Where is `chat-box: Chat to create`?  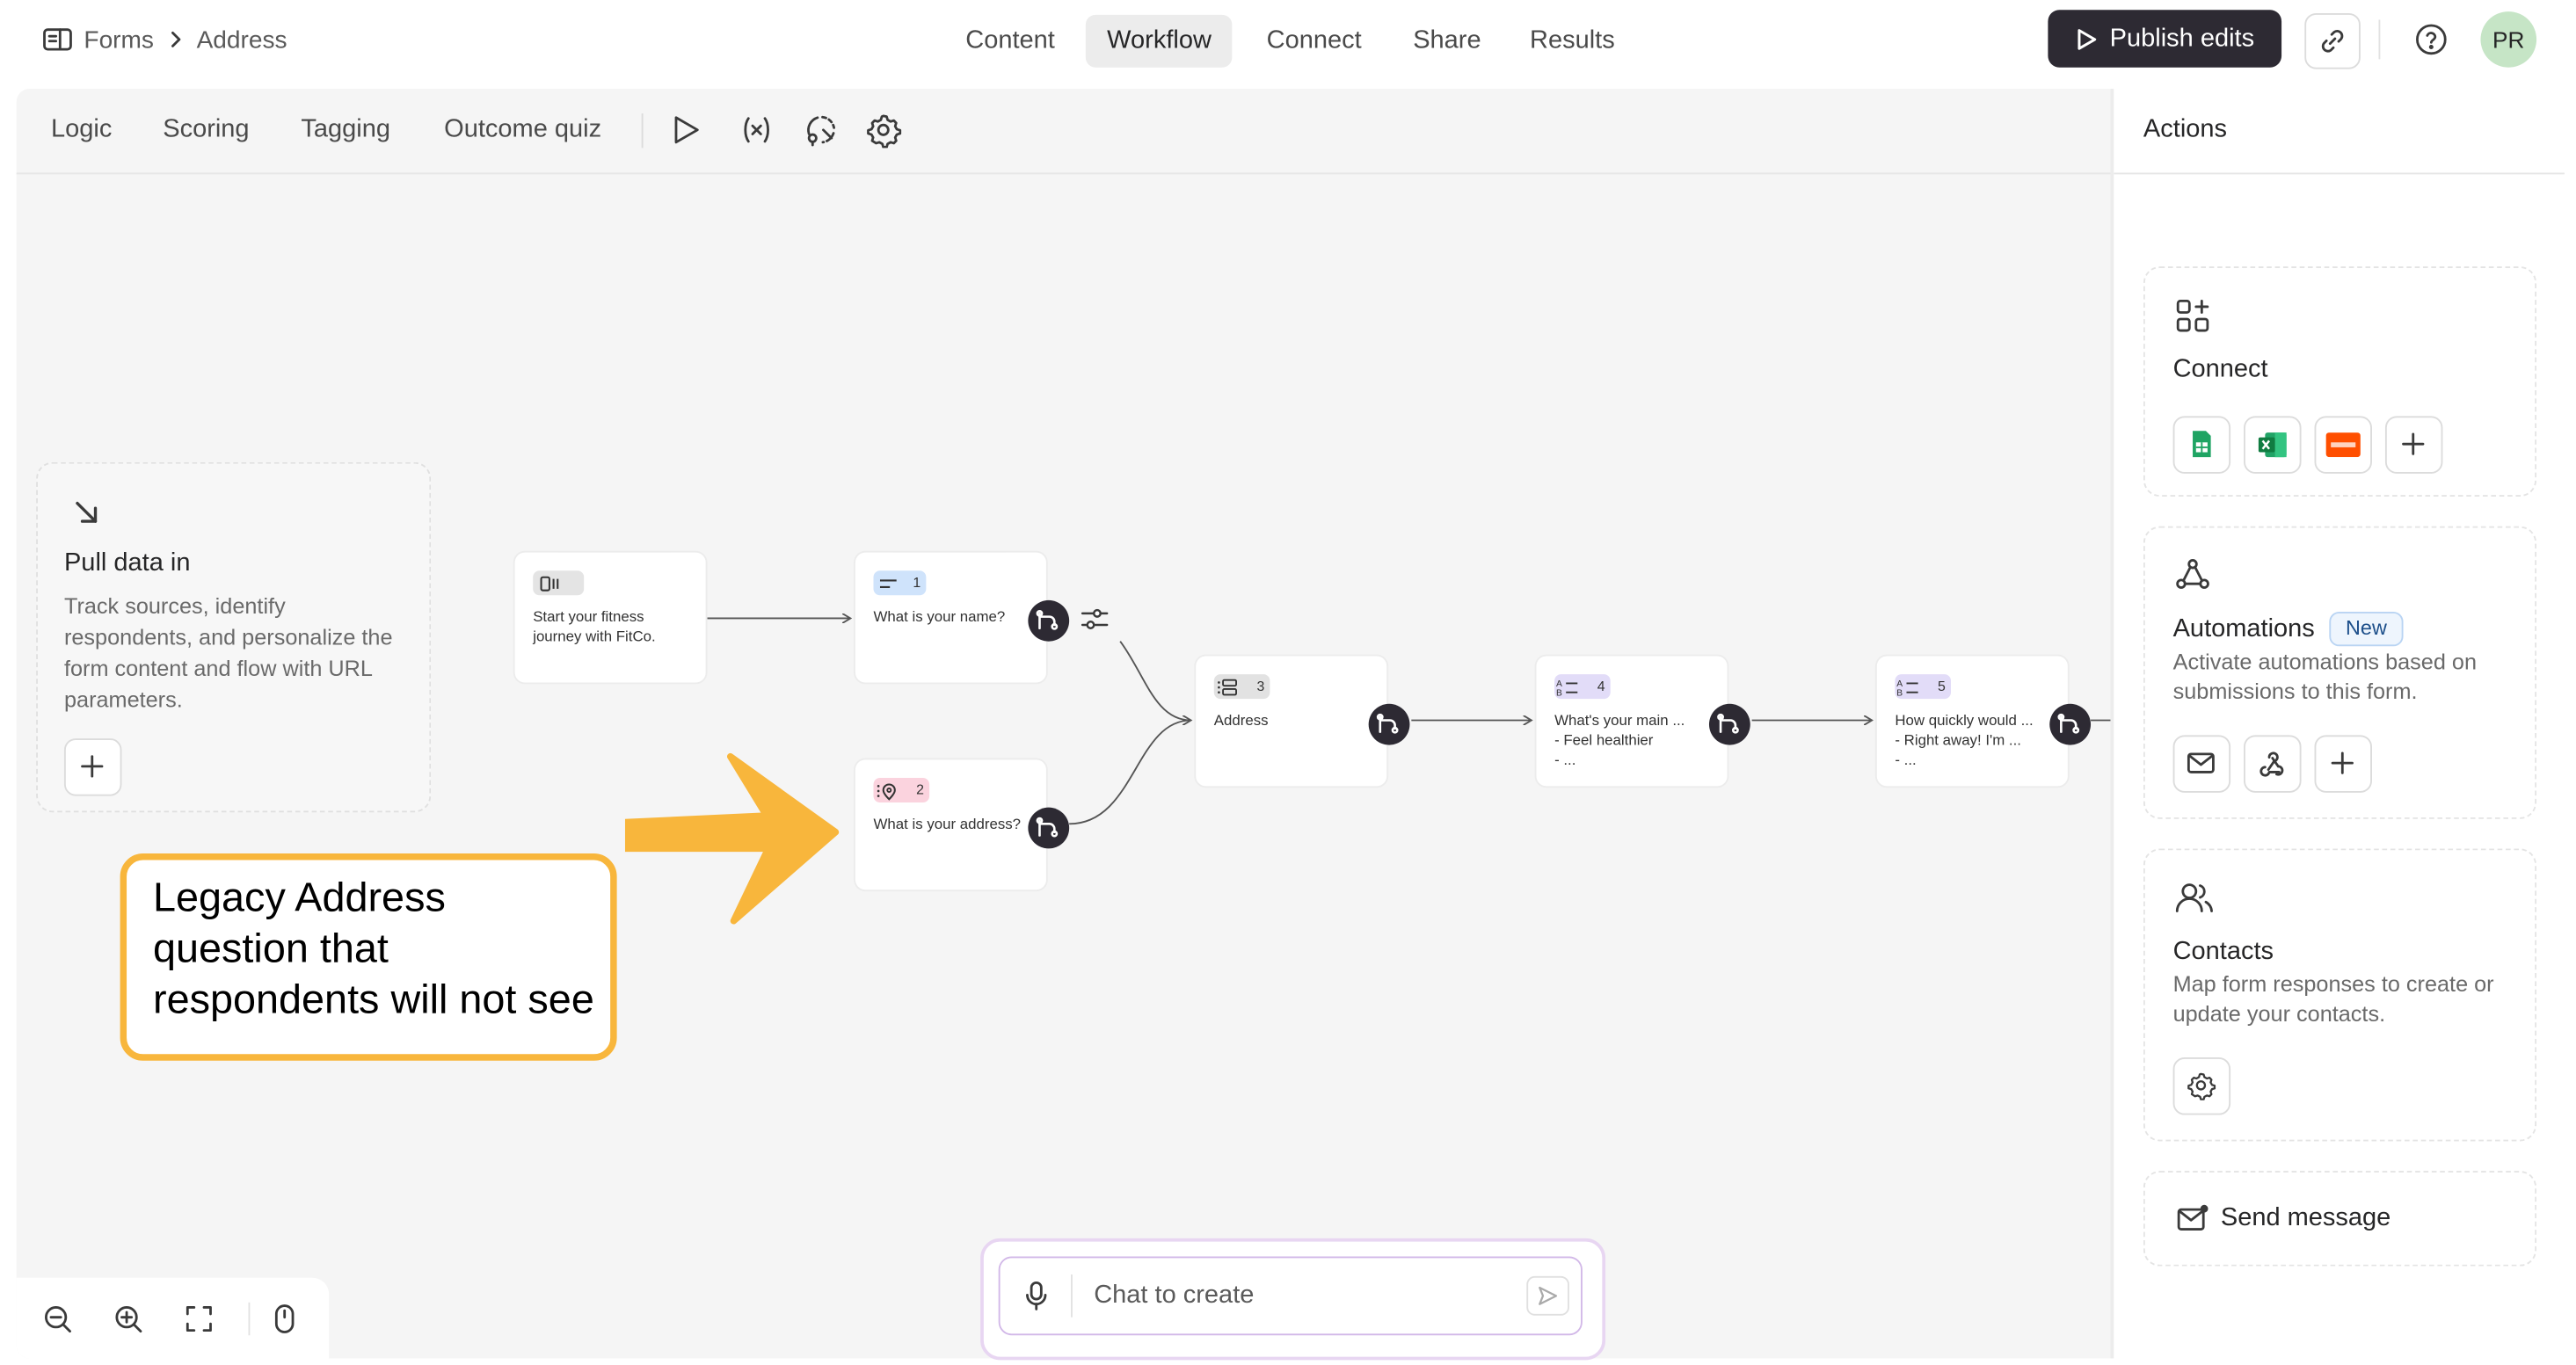 chat-box: Chat to create is located at coordinates (1293, 1299).